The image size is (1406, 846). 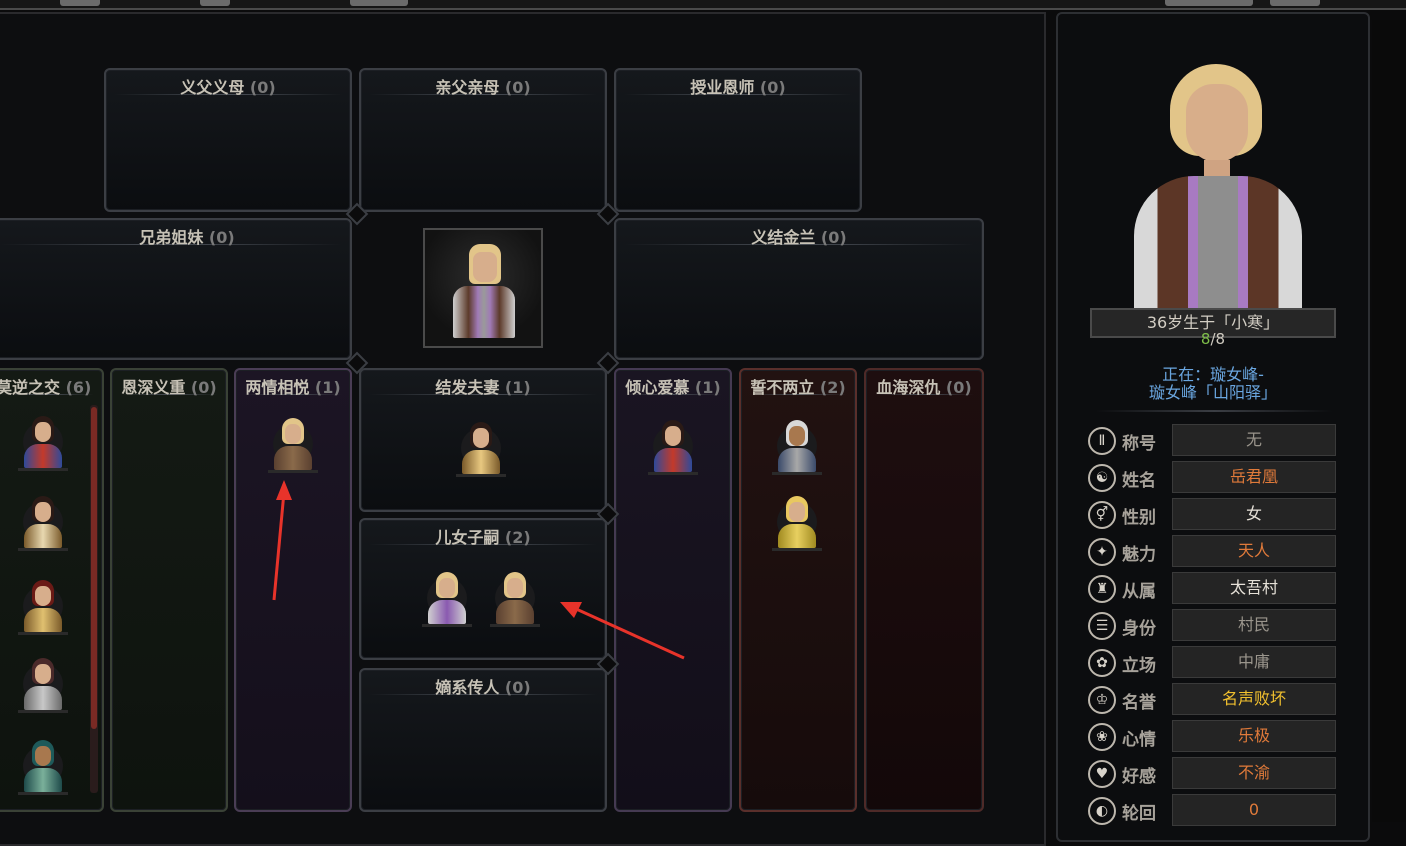 I want to click on health-max: 8, so click(x=1220, y=339).